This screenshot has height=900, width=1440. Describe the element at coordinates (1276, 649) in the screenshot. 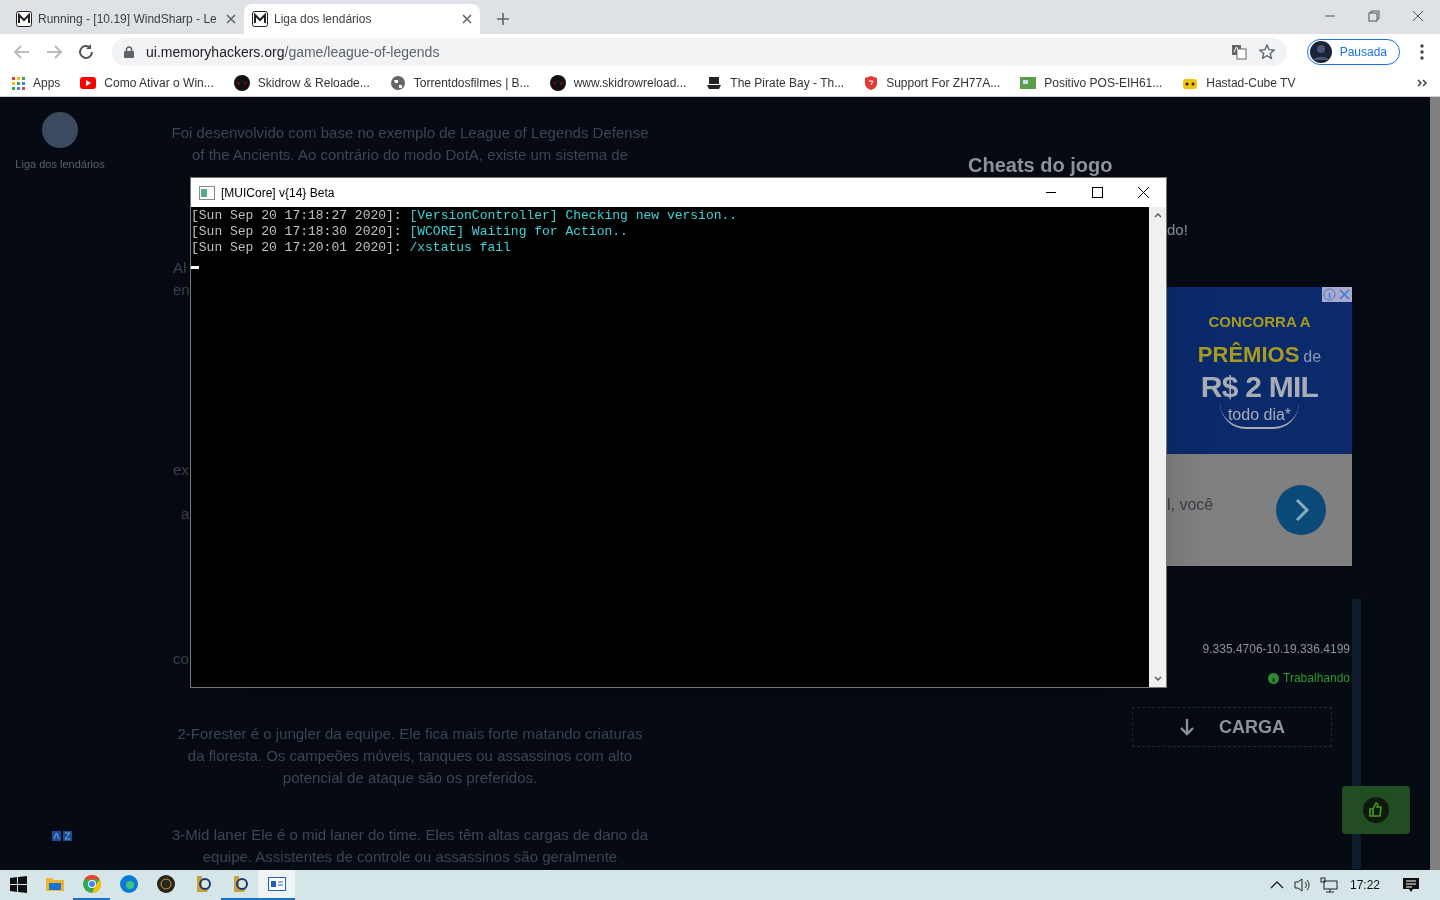

I see `version-text: 9.335.4706-10.19.336.4199` at that location.